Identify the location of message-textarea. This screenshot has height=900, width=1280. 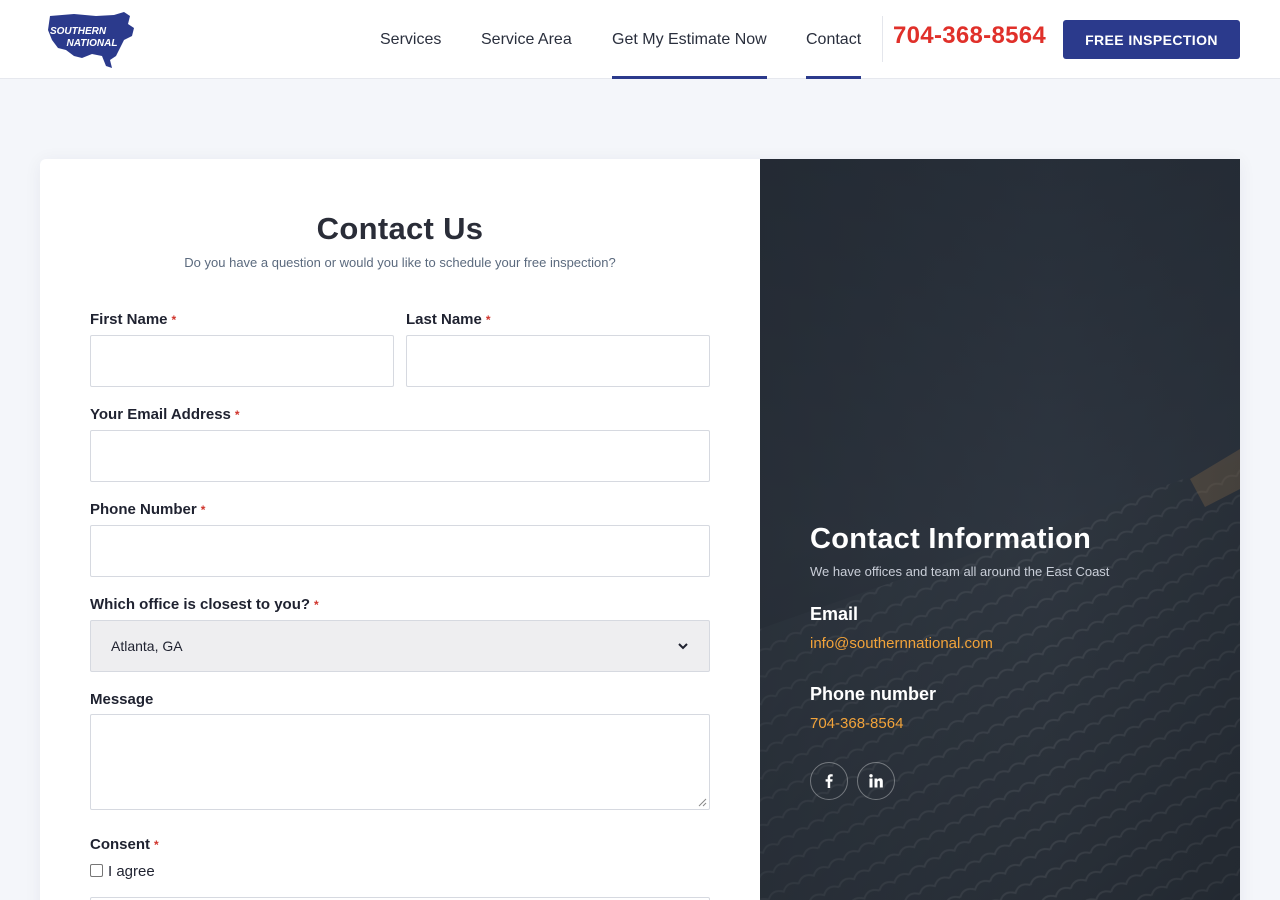
(400, 762).